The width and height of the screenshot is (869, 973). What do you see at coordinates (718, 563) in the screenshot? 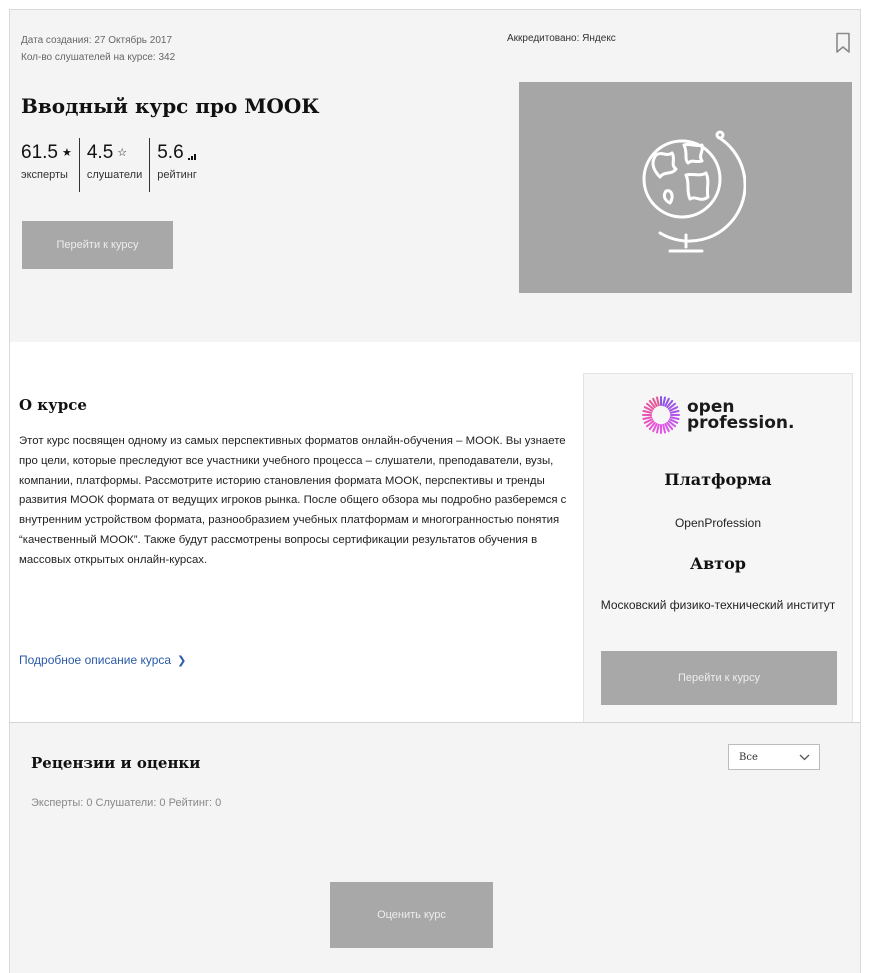
I see `author-heading: Автор` at bounding box center [718, 563].